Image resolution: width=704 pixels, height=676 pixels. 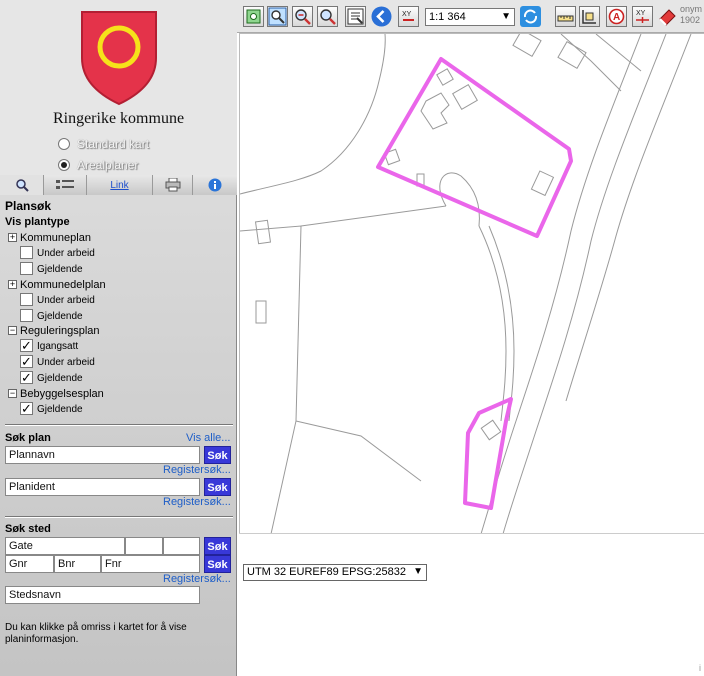 I want to click on scale-select: 1:1 364 ▼, so click(x=470, y=17).